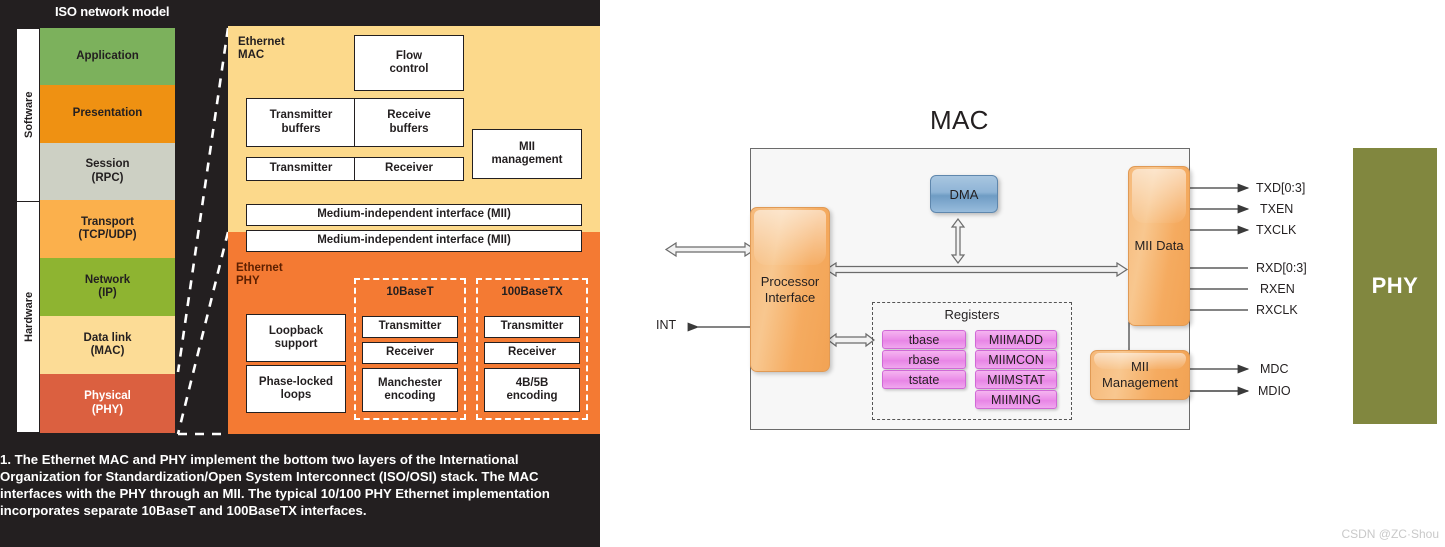  Describe the element at coordinates (28, 230) in the screenshot. I see `software-hardware-bracket: Software Hardware` at that location.